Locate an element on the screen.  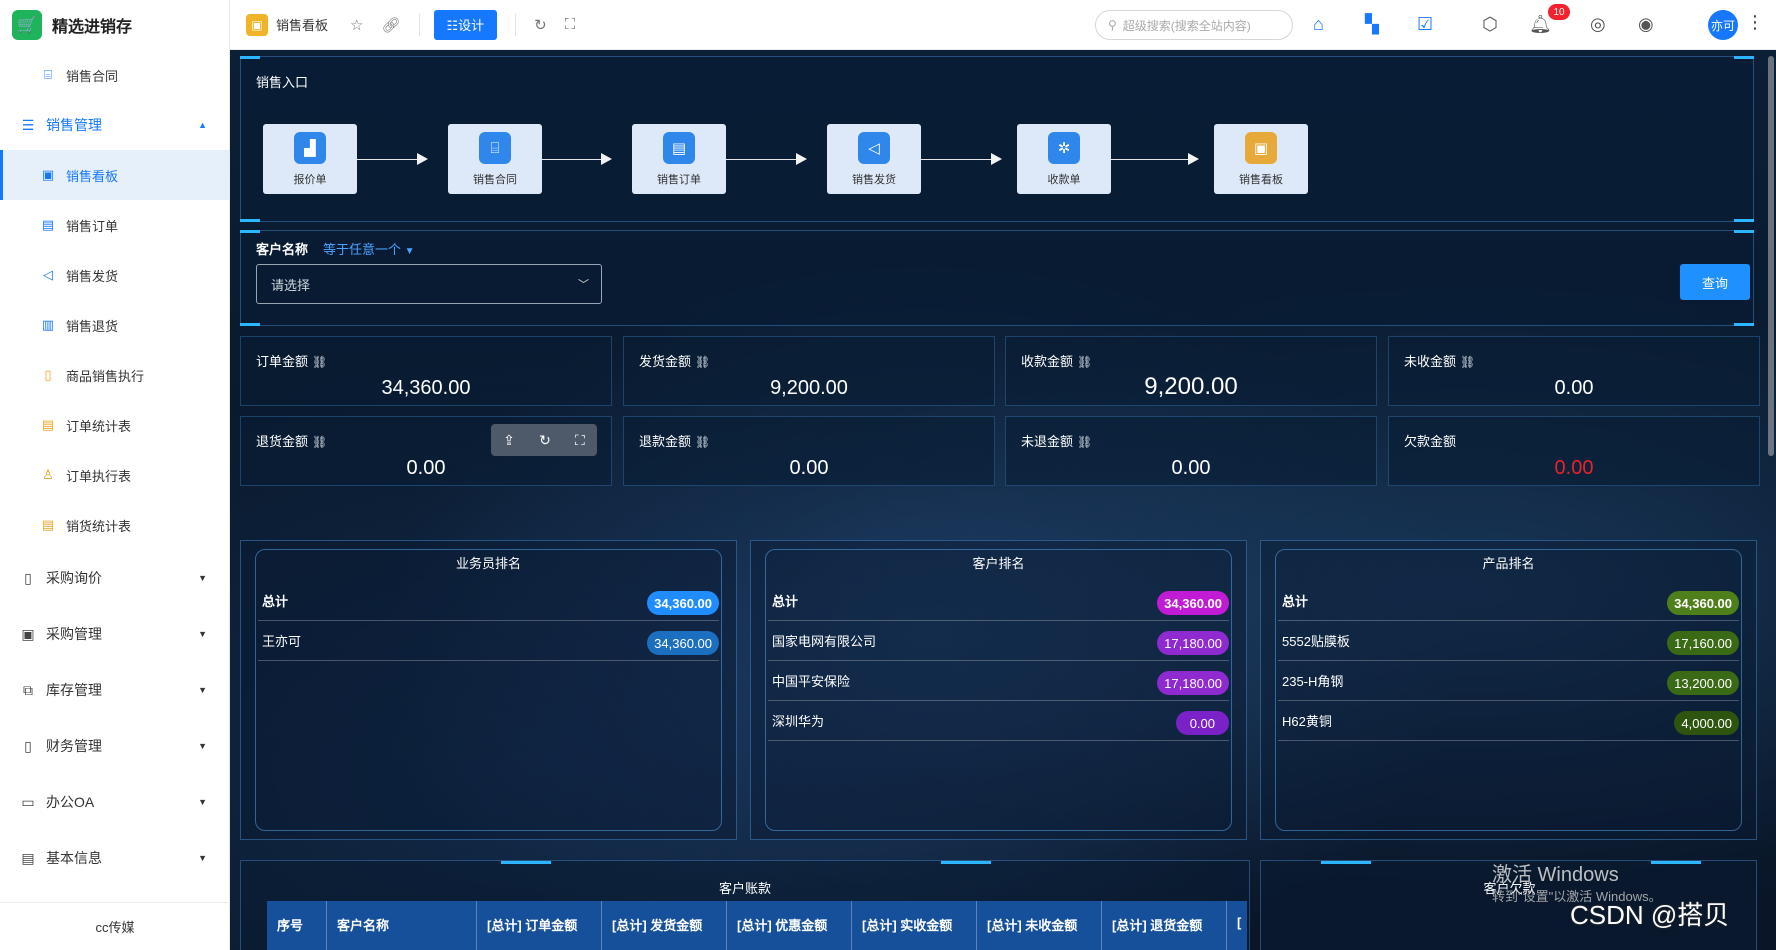
flow-node-board: ▣ 销售看板 is located at coordinates (1261, 159).